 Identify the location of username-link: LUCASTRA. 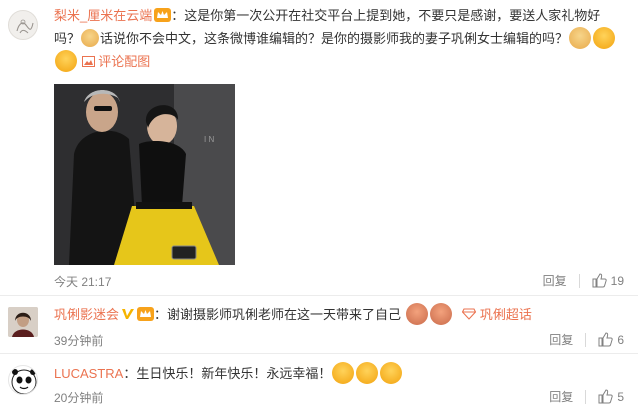
(88, 373).